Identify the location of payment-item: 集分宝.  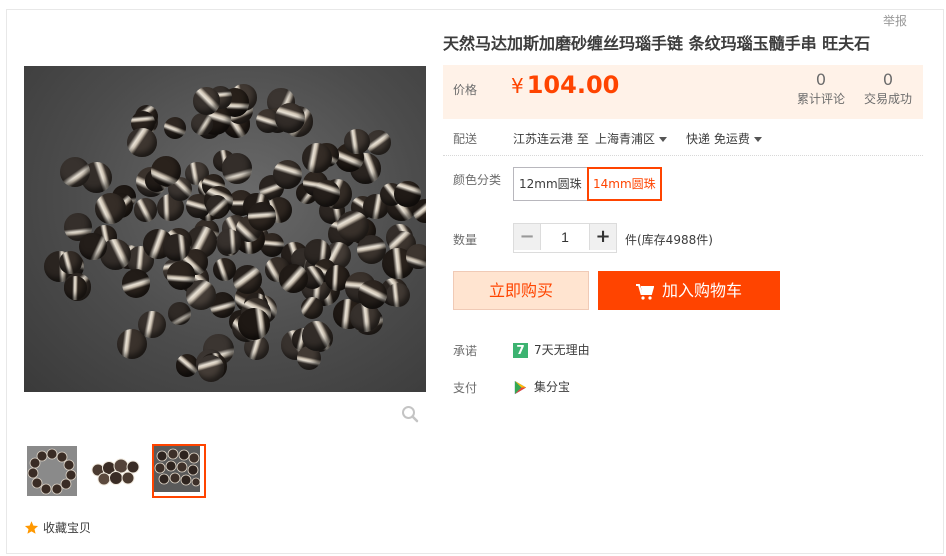
(541, 386).